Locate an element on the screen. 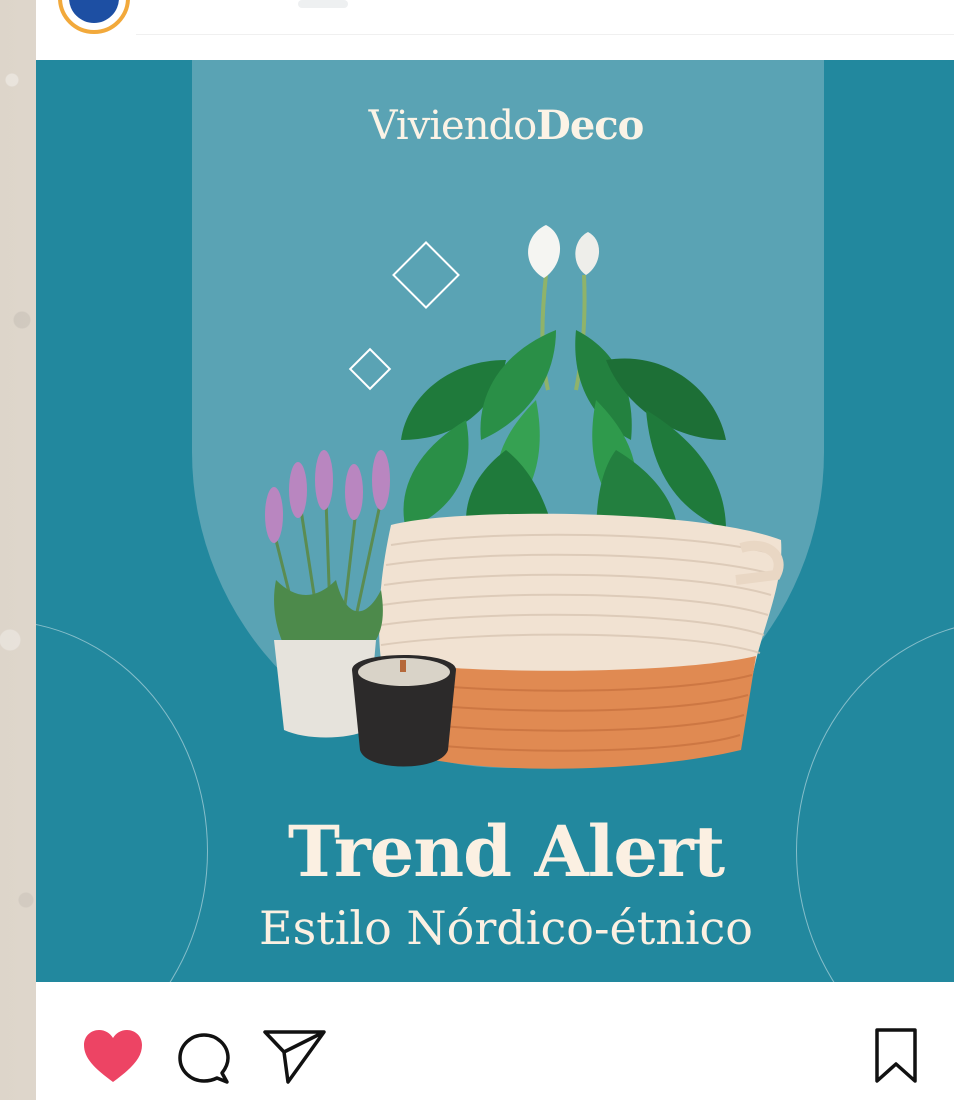 This screenshot has width=954, height=1100. subheadline: Estilo Nórdico-étnico is located at coordinates (505, 928).